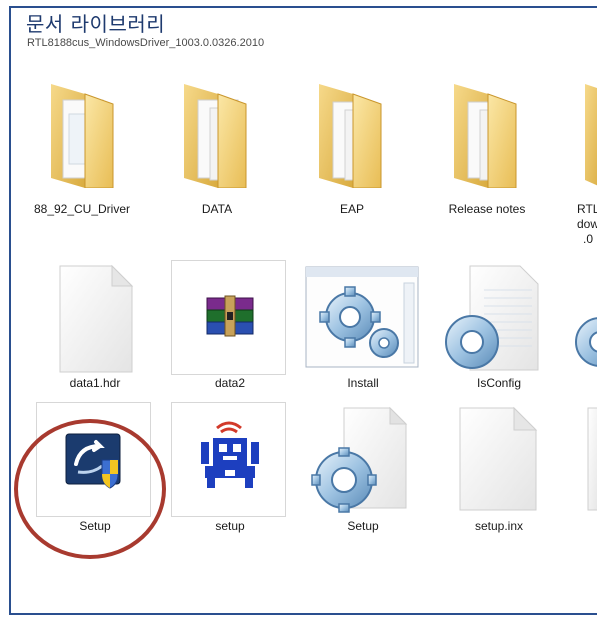 This screenshot has height=619, width=597. What do you see at coordinates (82, 209) in the screenshot?
I see `item-label: 88_92_CU_Driver` at bounding box center [82, 209].